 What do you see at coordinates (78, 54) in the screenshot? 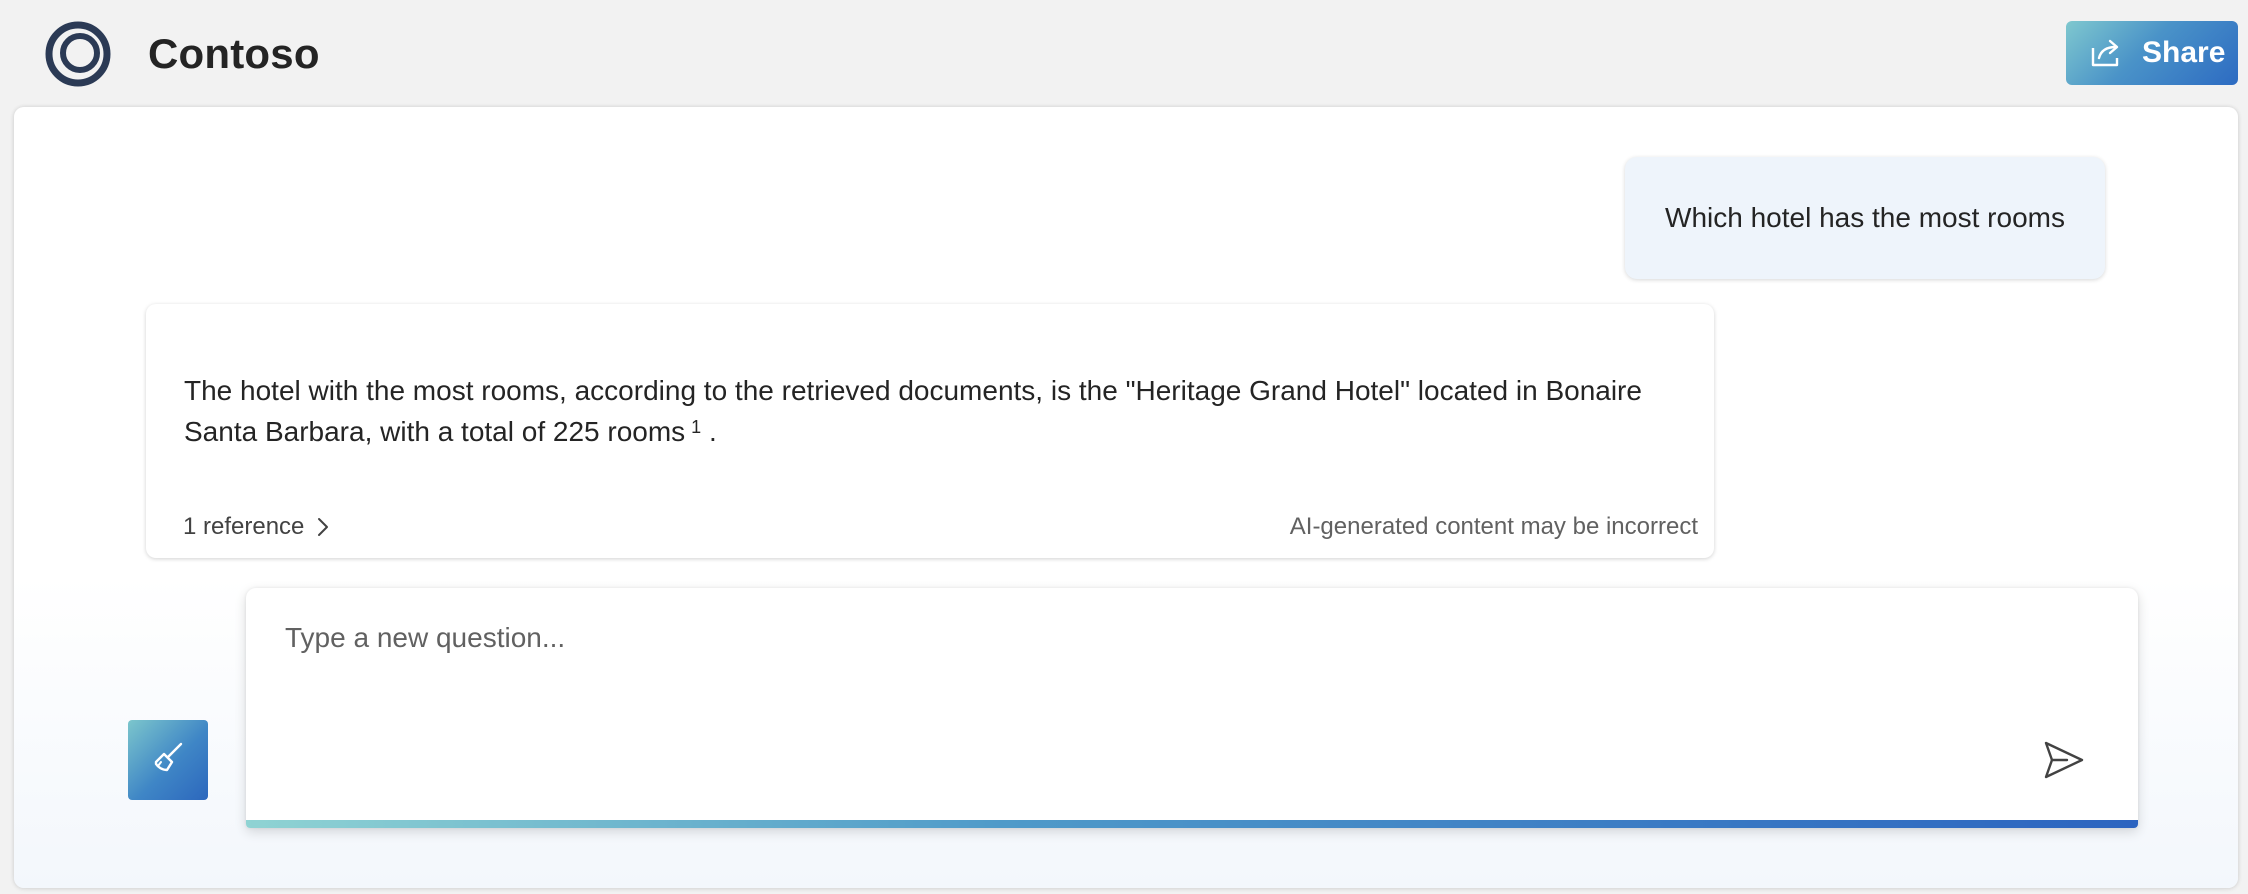
I see `contoso-logo-icon` at bounding box center [78, 54].